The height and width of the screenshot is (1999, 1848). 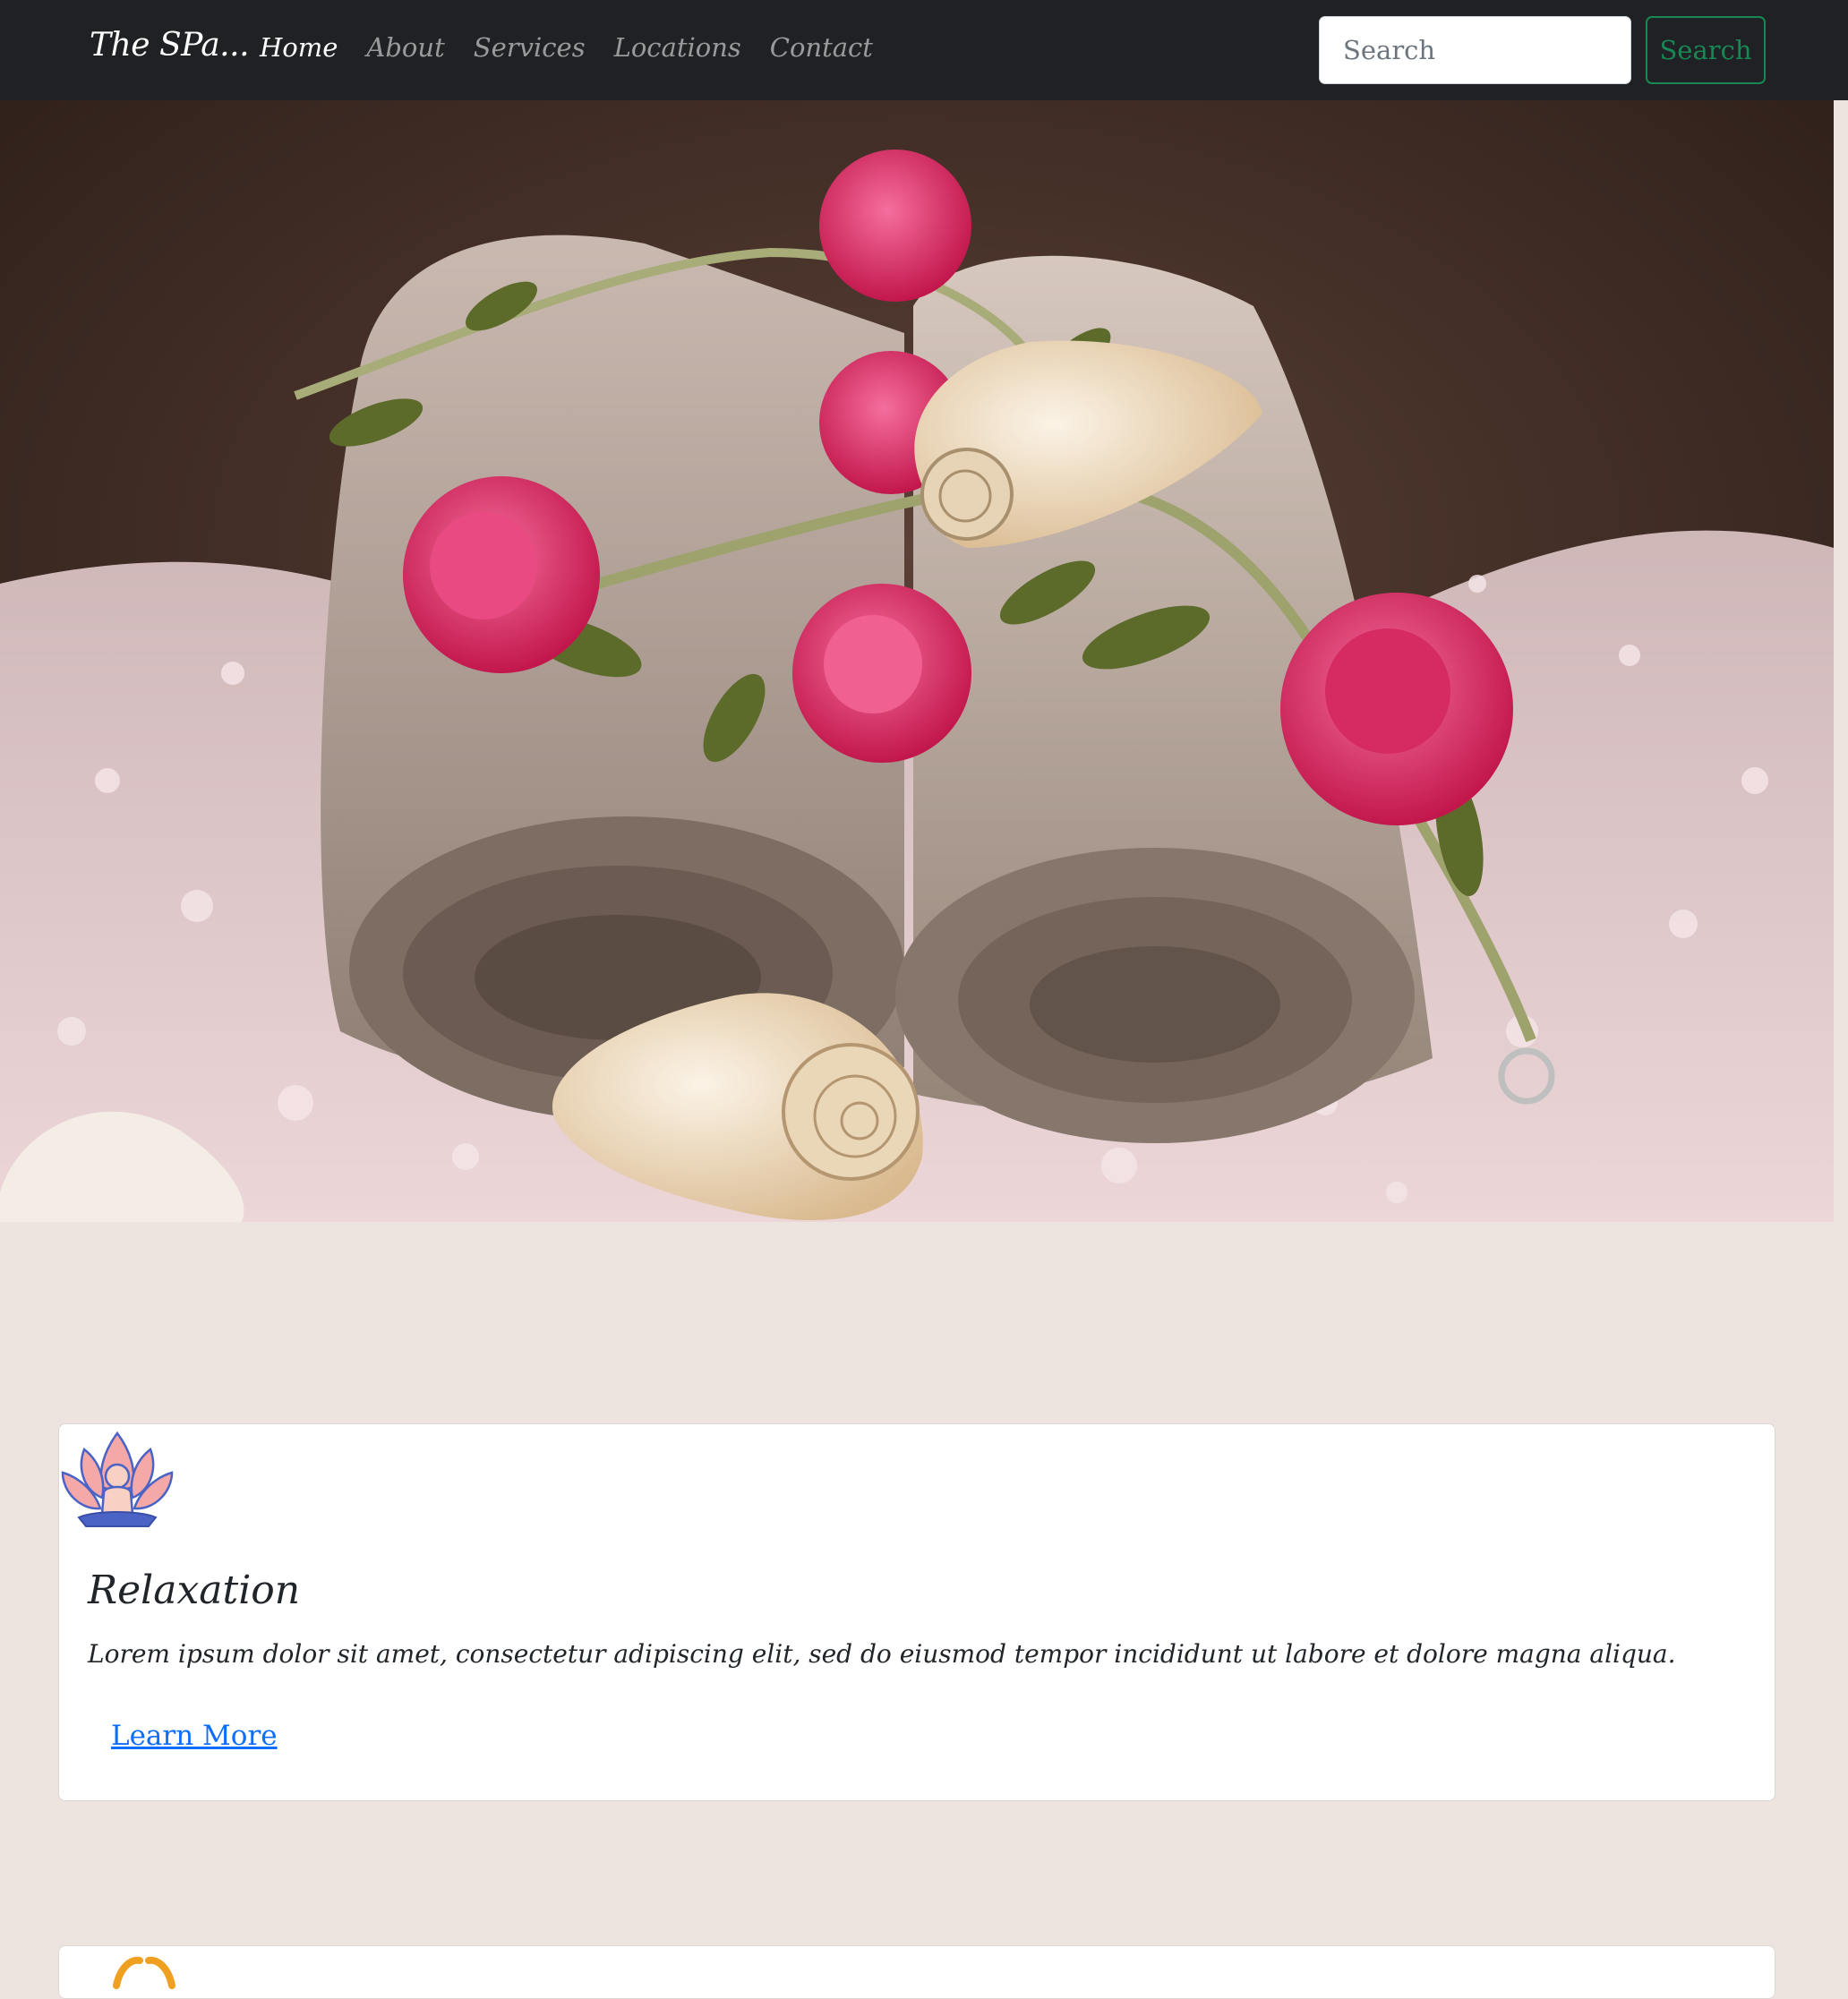 I want to click on nav-link-locations: Locations, so click(x=677, y=47).